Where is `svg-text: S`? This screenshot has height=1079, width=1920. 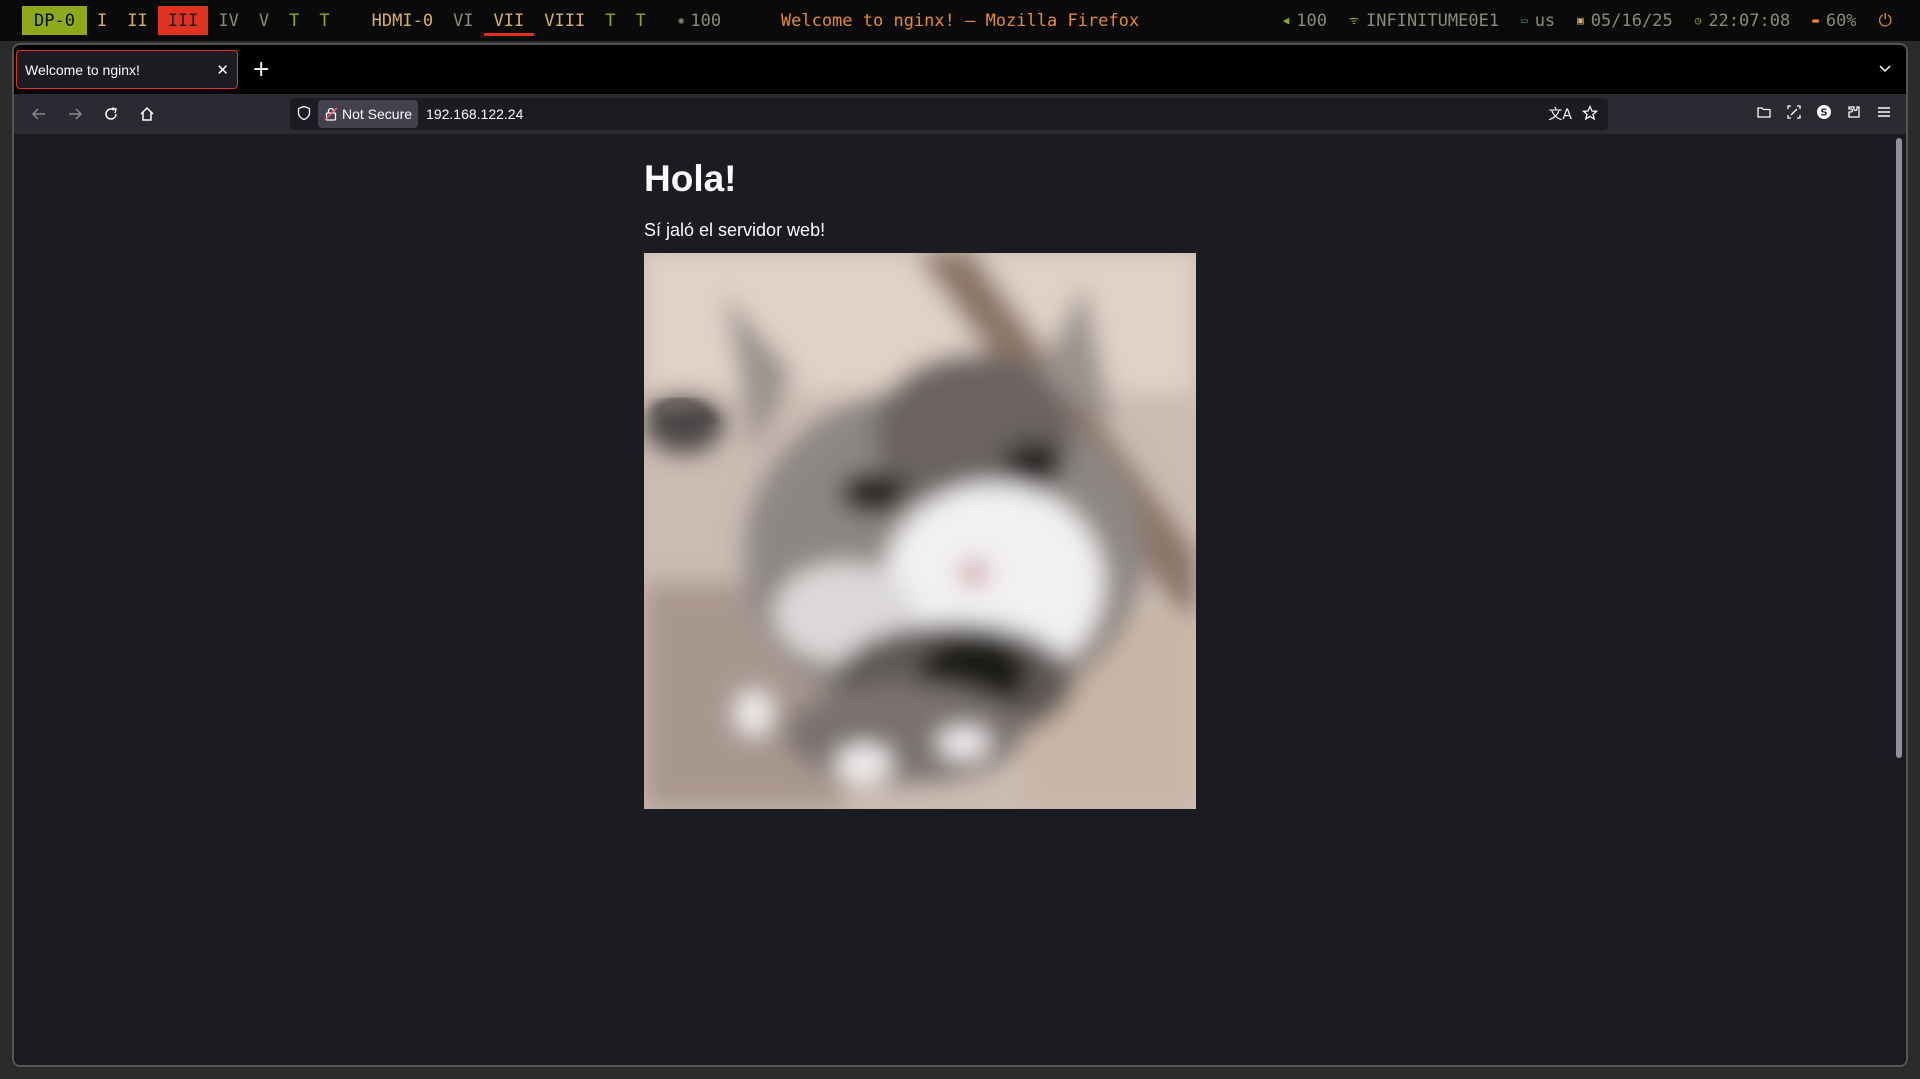 svg-text: S is located at coordinates (1823, 112).